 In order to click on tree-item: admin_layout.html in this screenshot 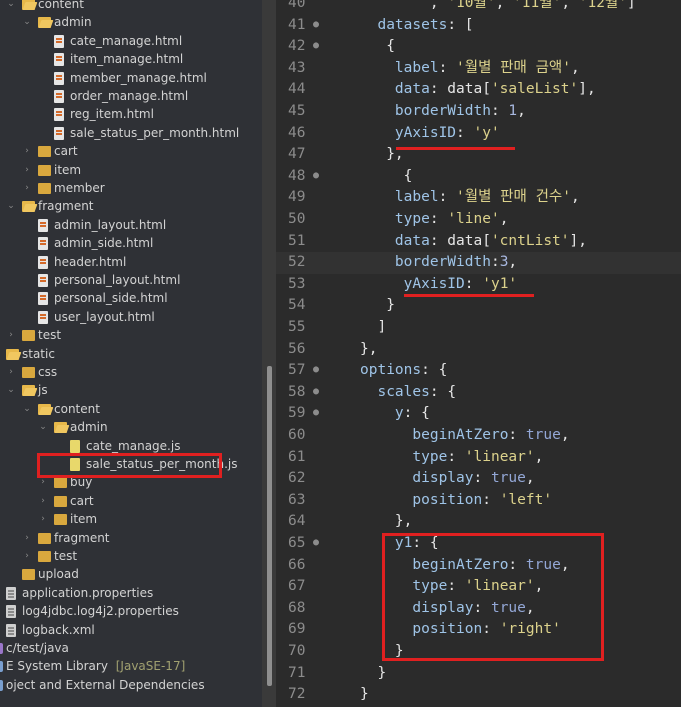, I will do `click(131, 225)`.